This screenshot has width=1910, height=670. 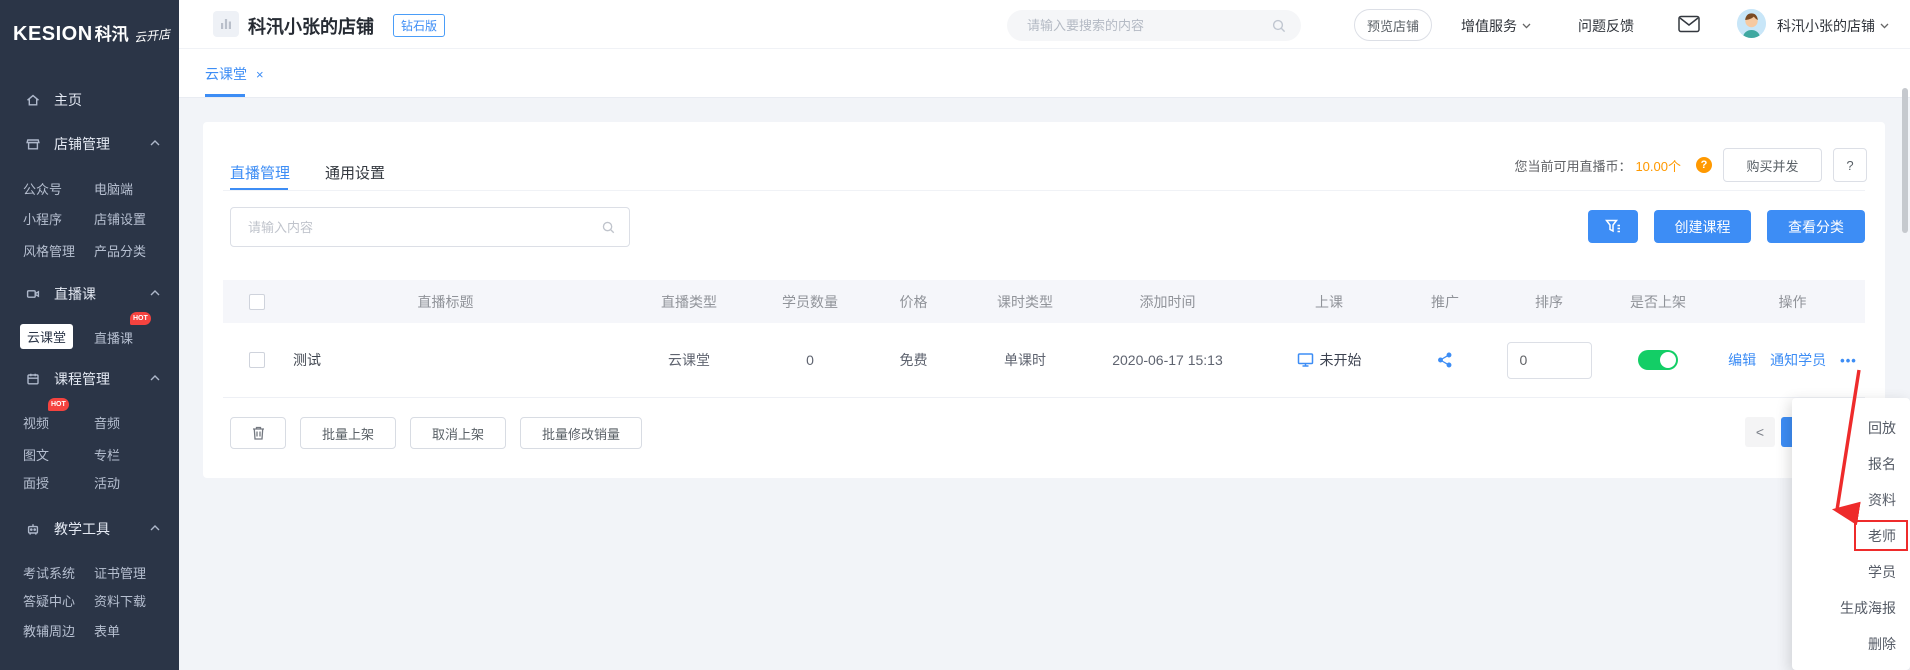 What do you see at coordinates (423, 227) in the screenshot?
I see `table-search-input` at bounding box center [423, 227].